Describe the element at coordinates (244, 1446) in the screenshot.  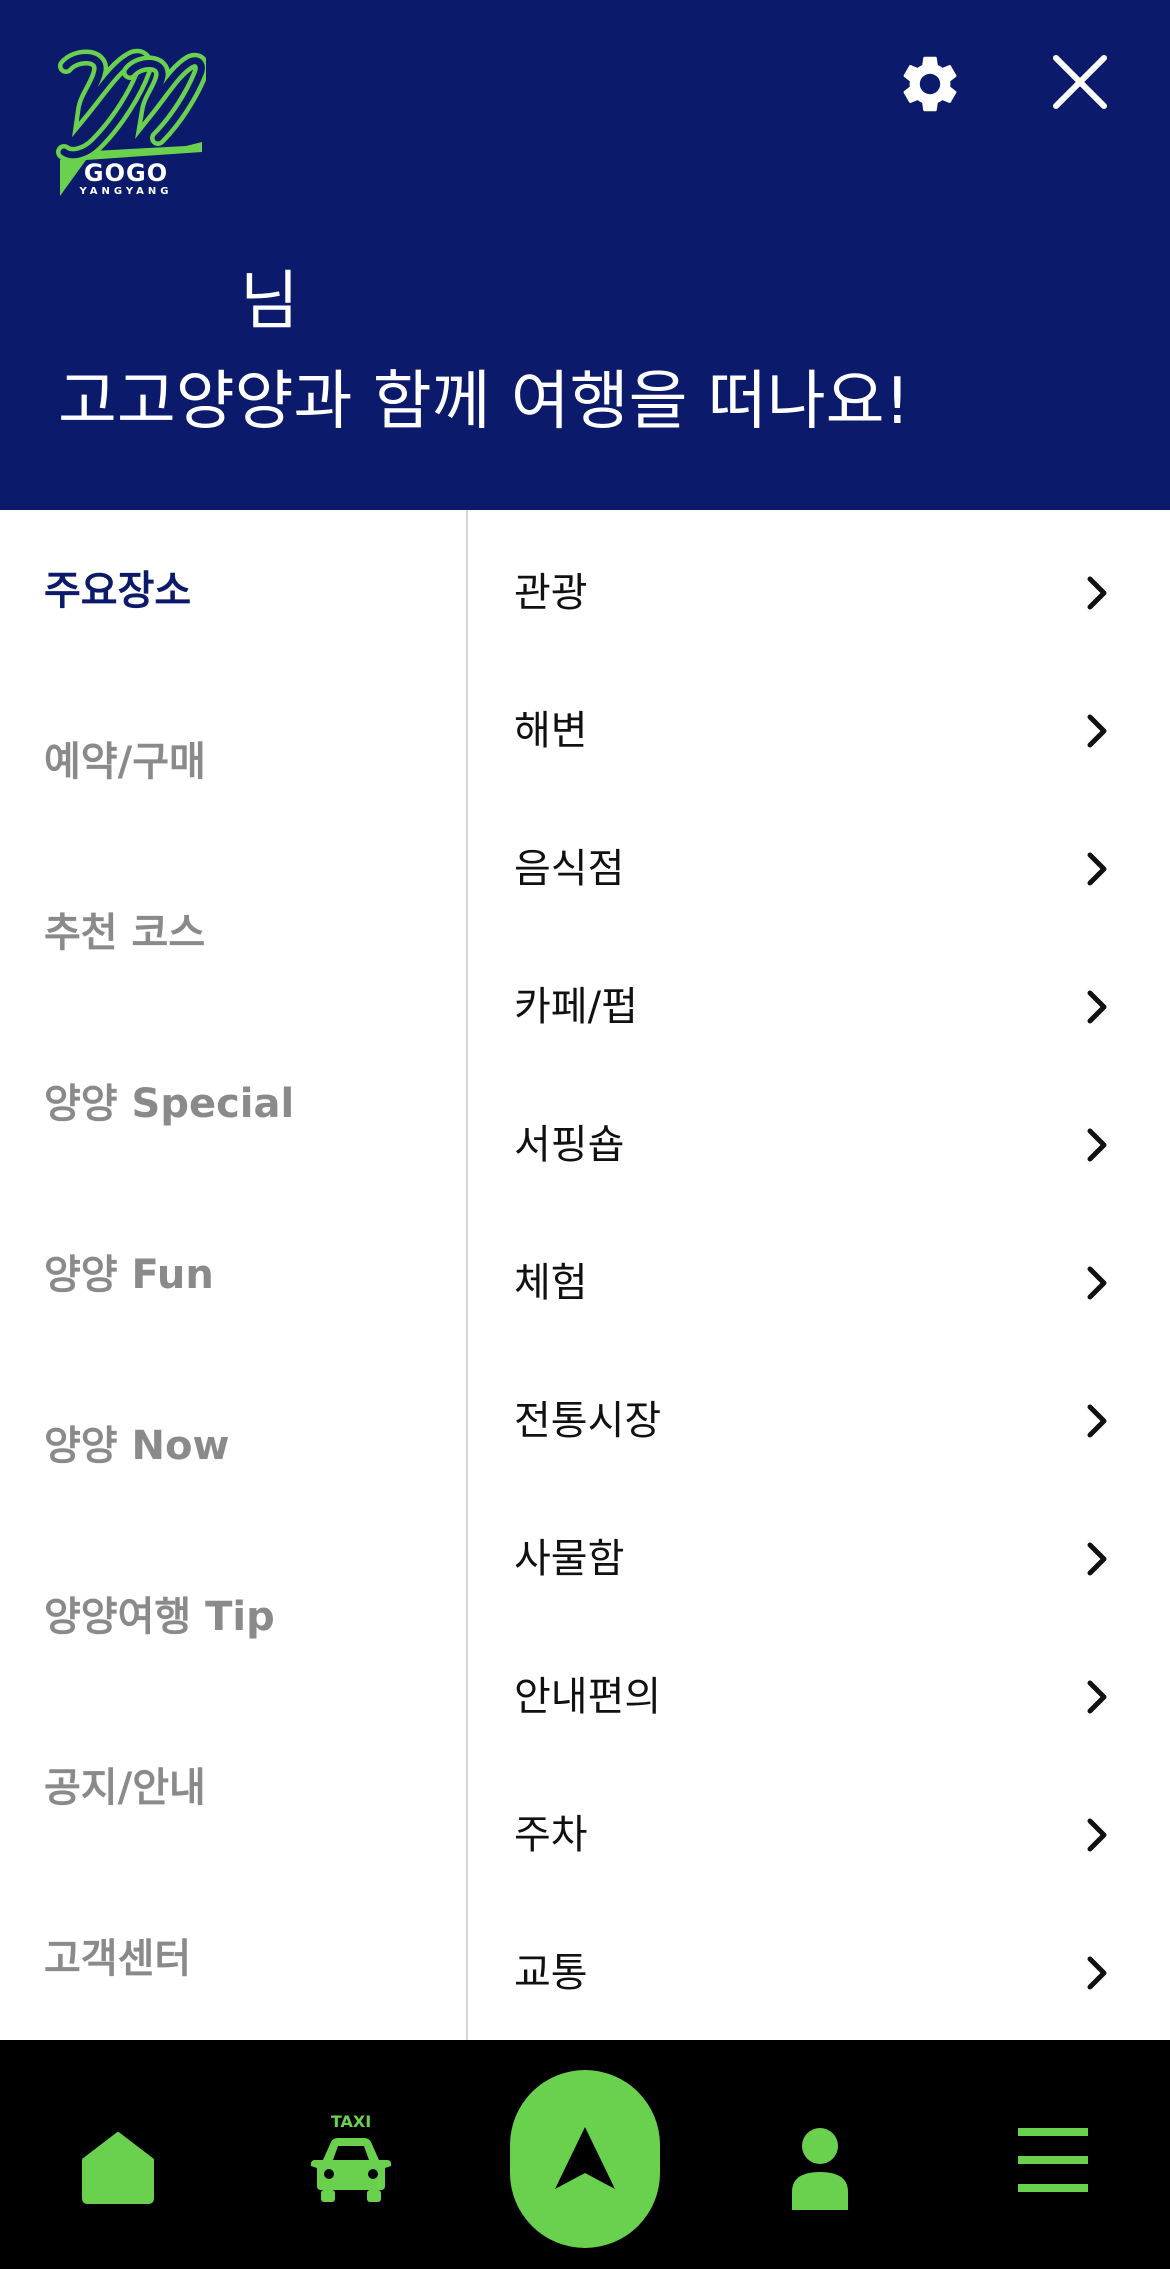
I see `category-item-yangyang-now: 양양 Now` at that location.